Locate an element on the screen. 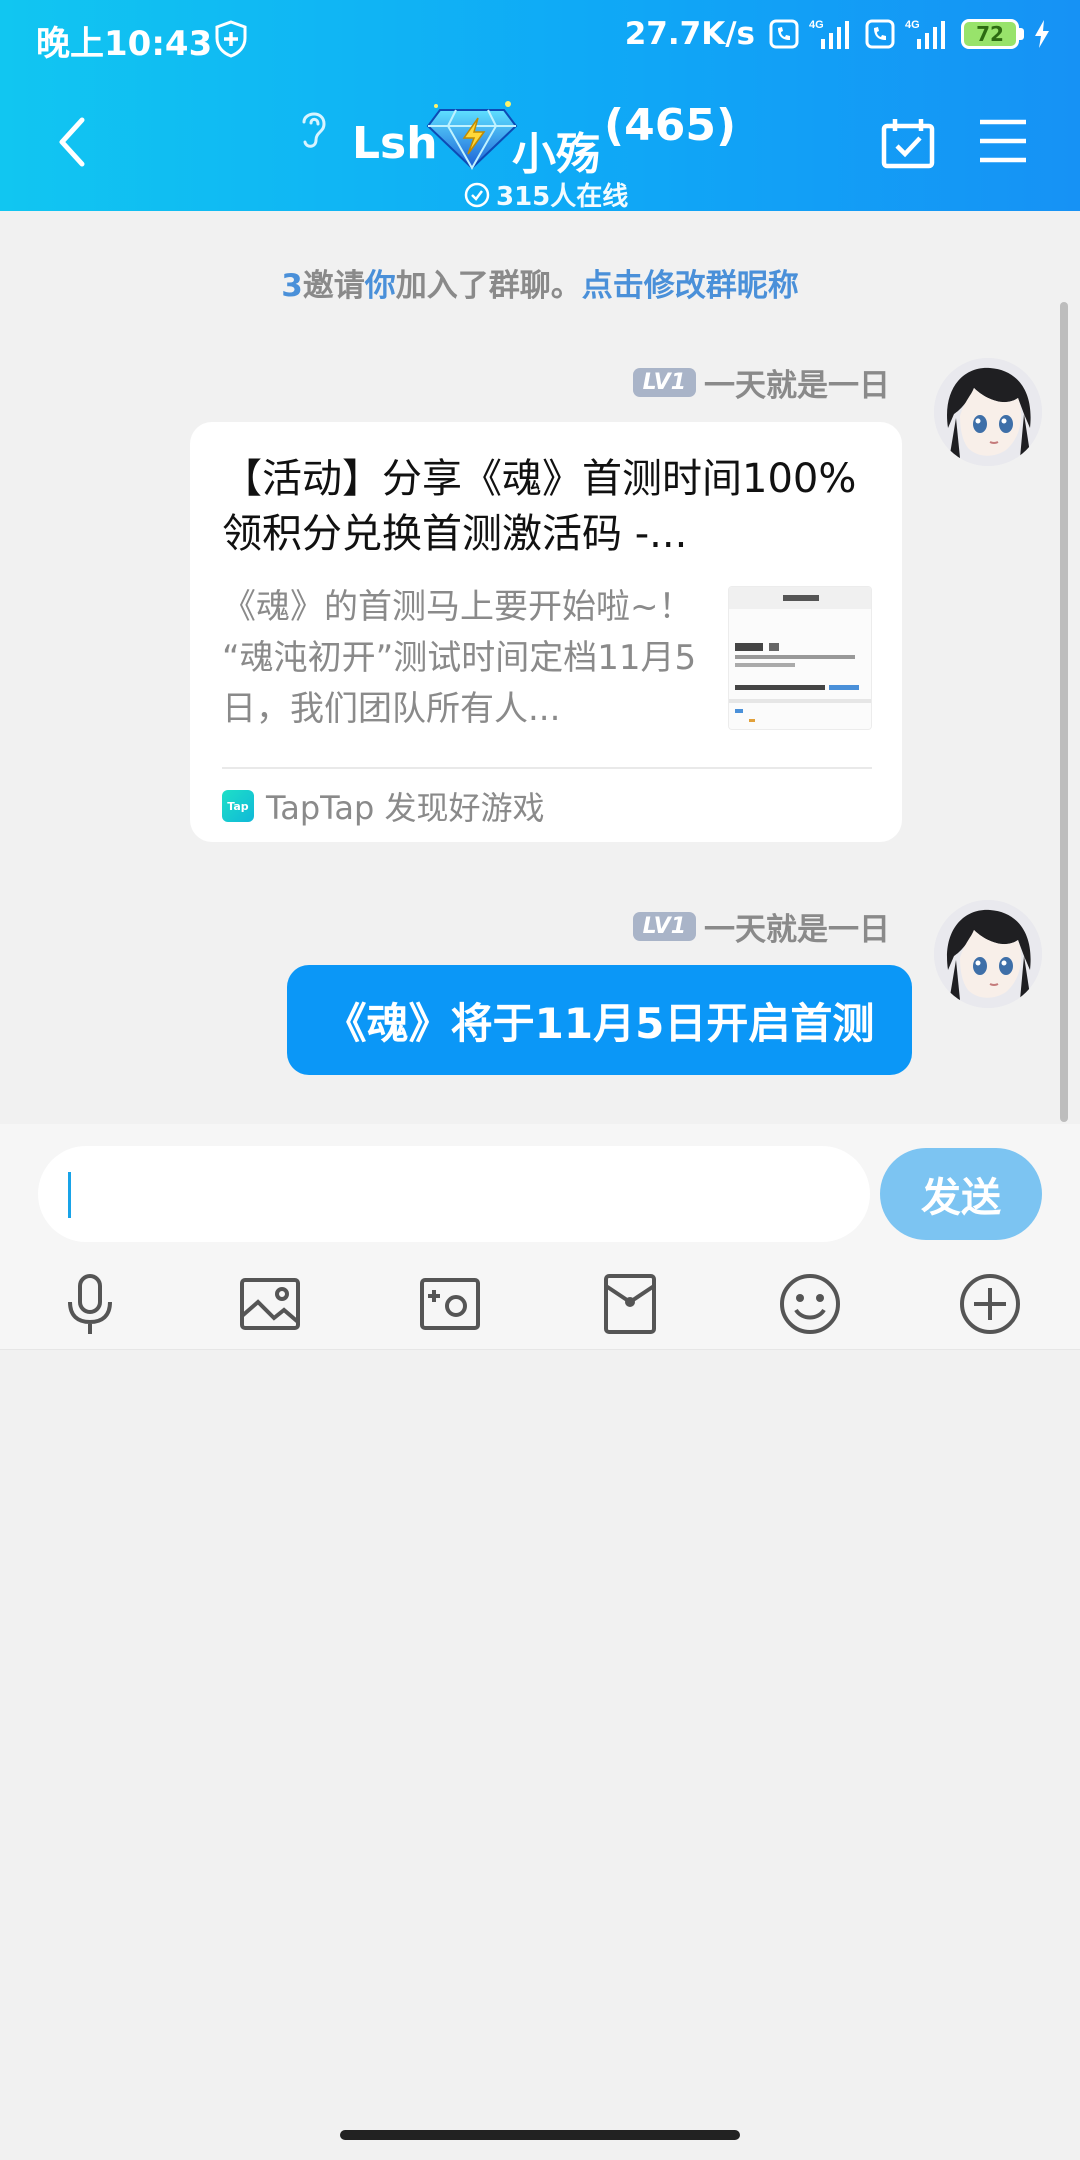 The height and width of the screenshot is (2160, 1080). card-source: Tap TapTap 发现好游戏 is located at coordinates (383, 806).